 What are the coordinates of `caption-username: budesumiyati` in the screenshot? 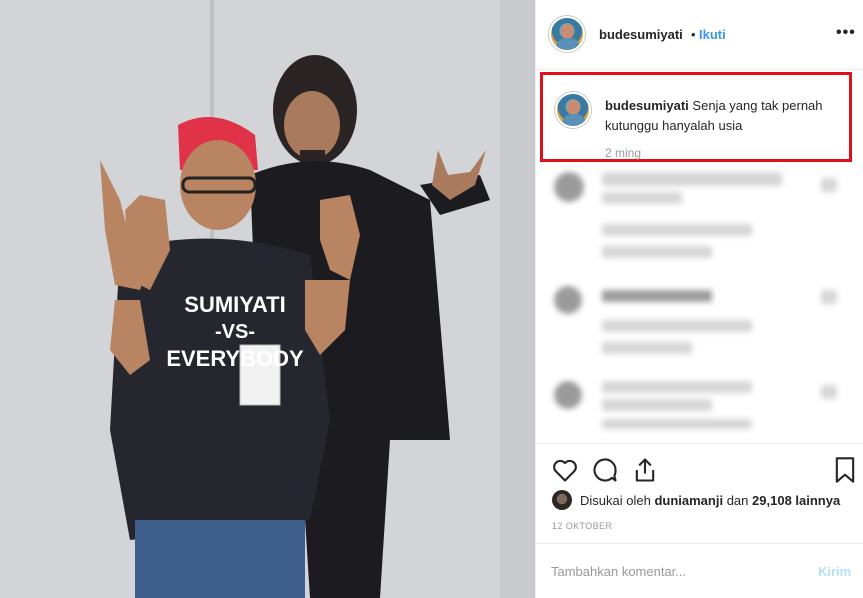 It's located at (647, 105).